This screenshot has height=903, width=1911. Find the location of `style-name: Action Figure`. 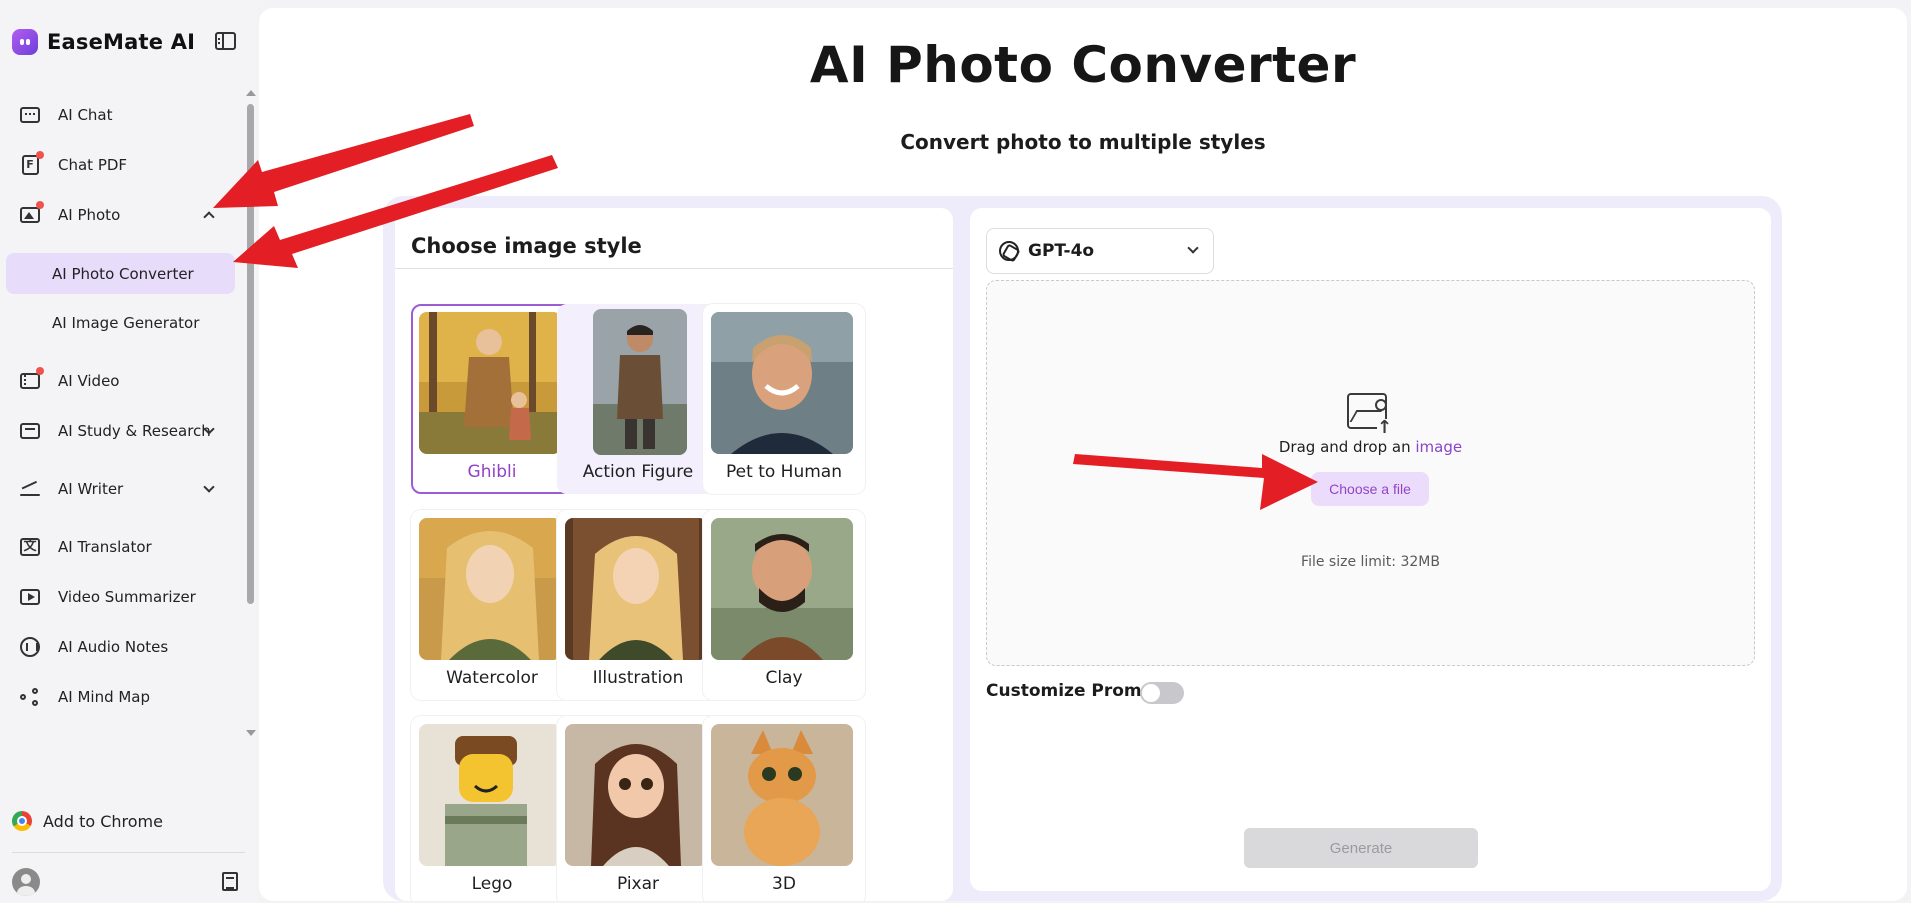

style-name: Action Figure is located at coordinates (638, 472).